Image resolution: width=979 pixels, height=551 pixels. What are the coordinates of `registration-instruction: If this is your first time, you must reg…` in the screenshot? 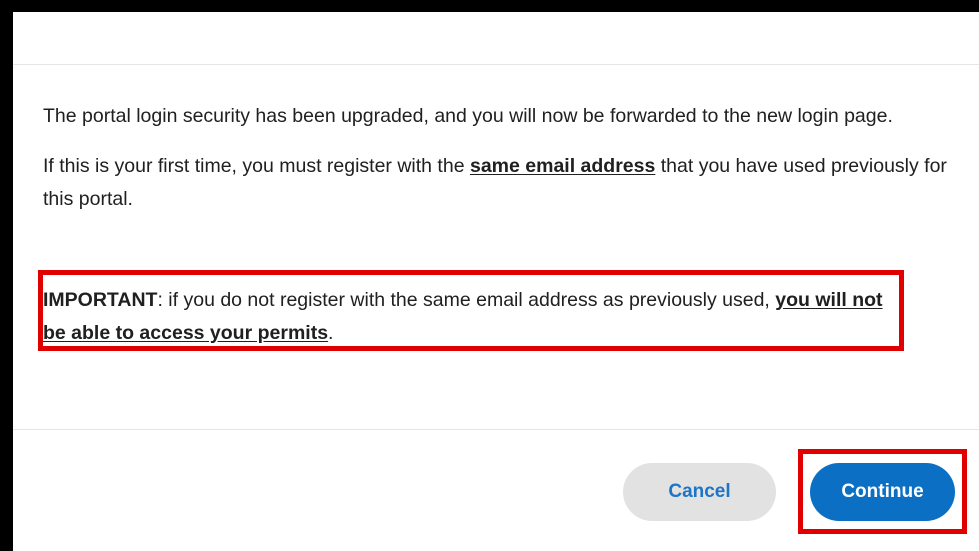 It's located at (498, 183).